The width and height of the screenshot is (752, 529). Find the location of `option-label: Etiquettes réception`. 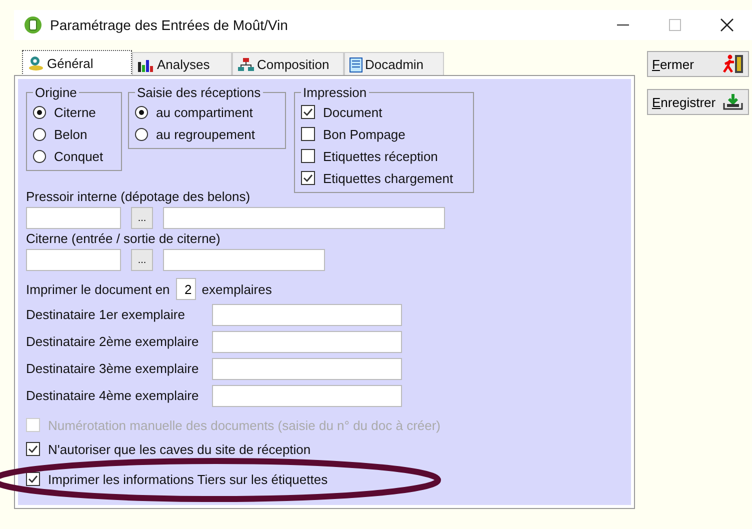

option-label: Etiquettes réception is located at coordinates (380, 156).